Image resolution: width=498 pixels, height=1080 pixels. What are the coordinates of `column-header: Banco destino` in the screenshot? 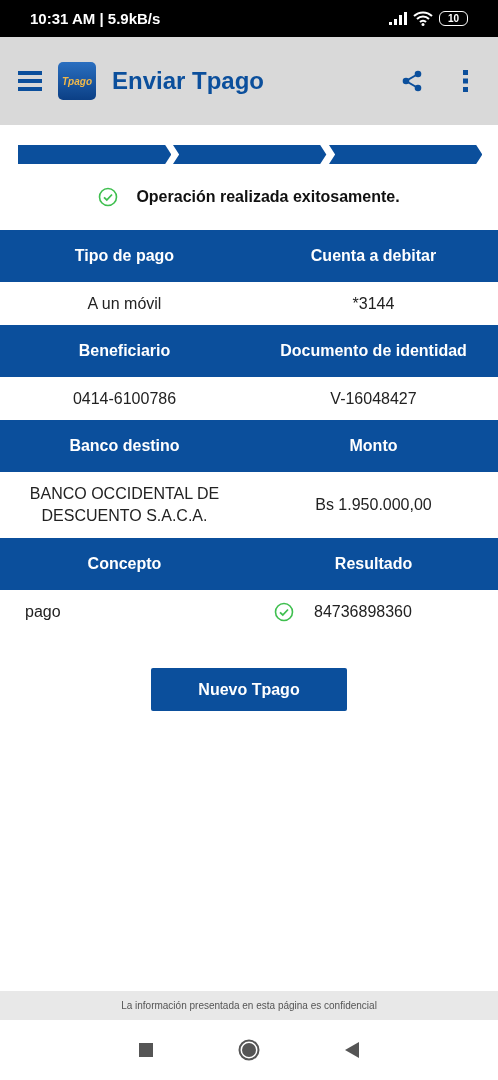 It's located at (124, 446).